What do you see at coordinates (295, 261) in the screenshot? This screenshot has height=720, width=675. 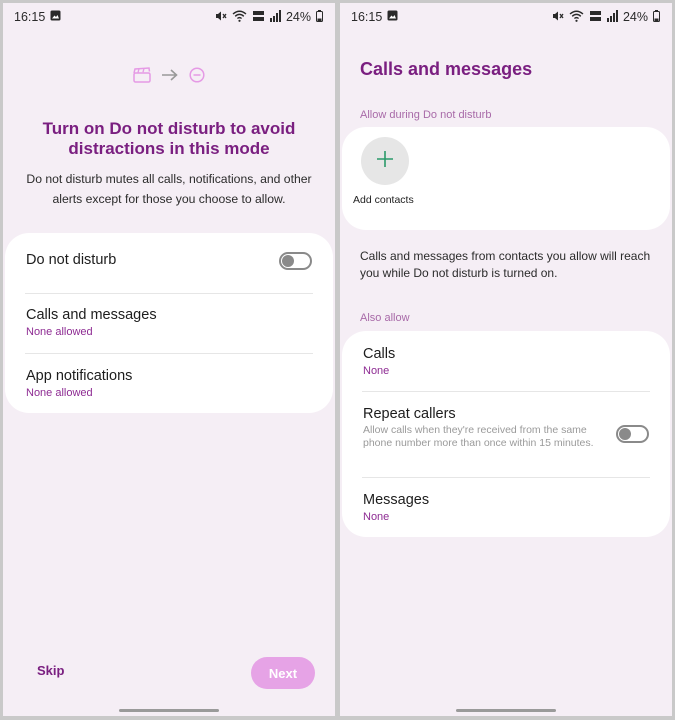 I see `do-not-disturb-toggle` at bounding box center [295, 261].